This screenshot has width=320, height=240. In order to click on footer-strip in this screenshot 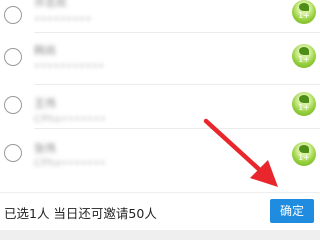, I will do `click(160, 235)`.